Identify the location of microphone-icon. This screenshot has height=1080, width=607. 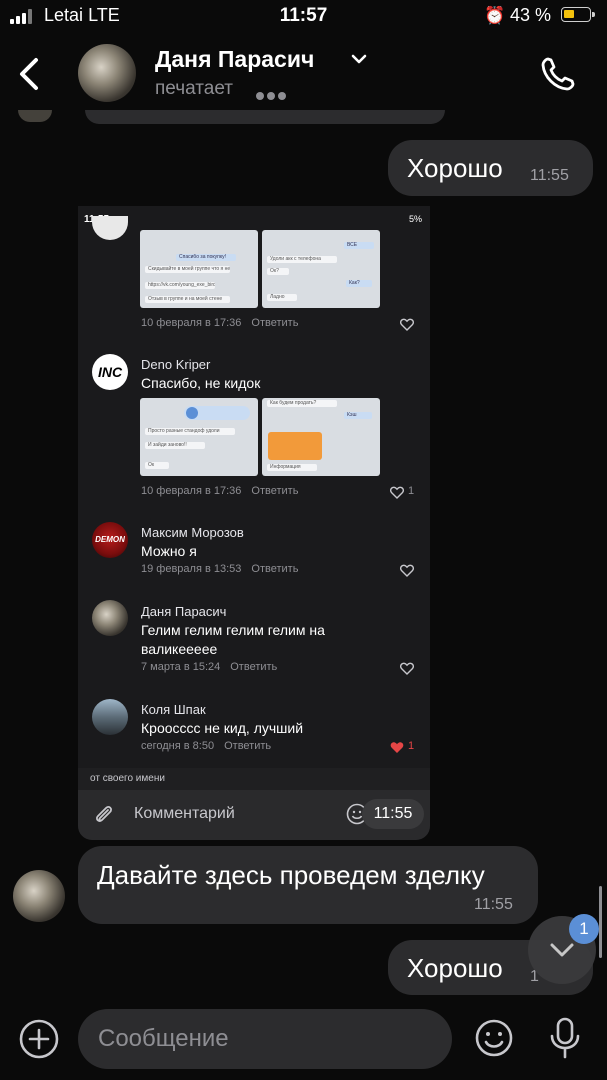
(565, 1038).